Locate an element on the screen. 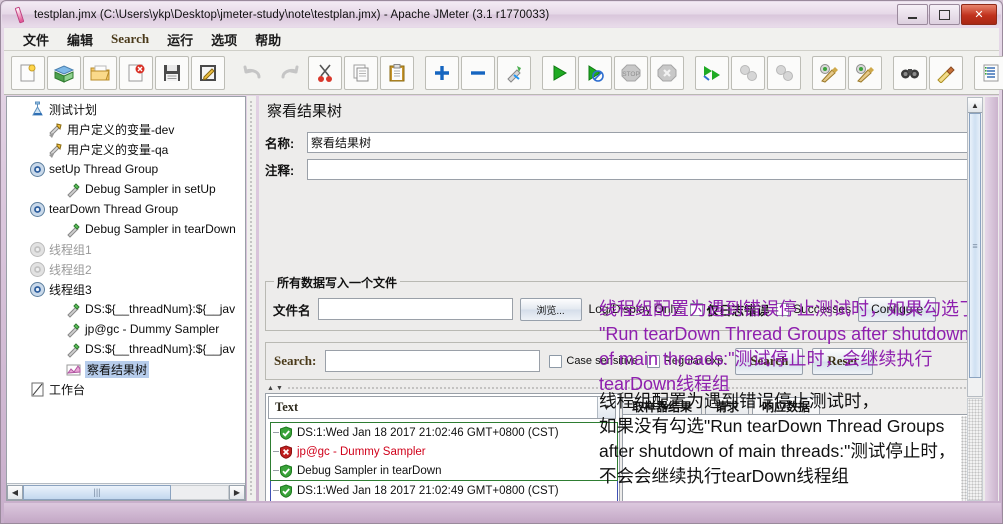  stop-icon: STOP is located at coordinates (631, 72).